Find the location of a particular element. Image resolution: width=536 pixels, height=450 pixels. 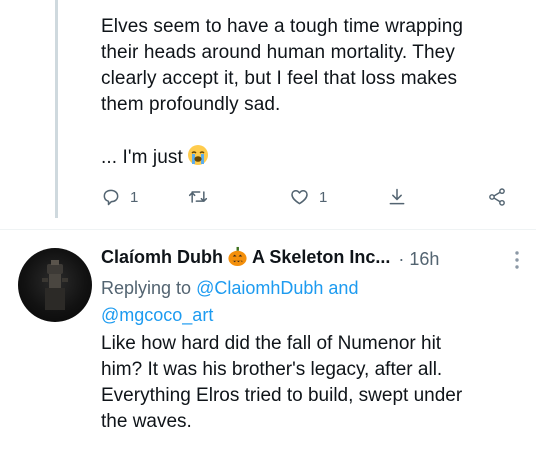

tweet-text-line: the waves. is located at coordinates (146, 421).